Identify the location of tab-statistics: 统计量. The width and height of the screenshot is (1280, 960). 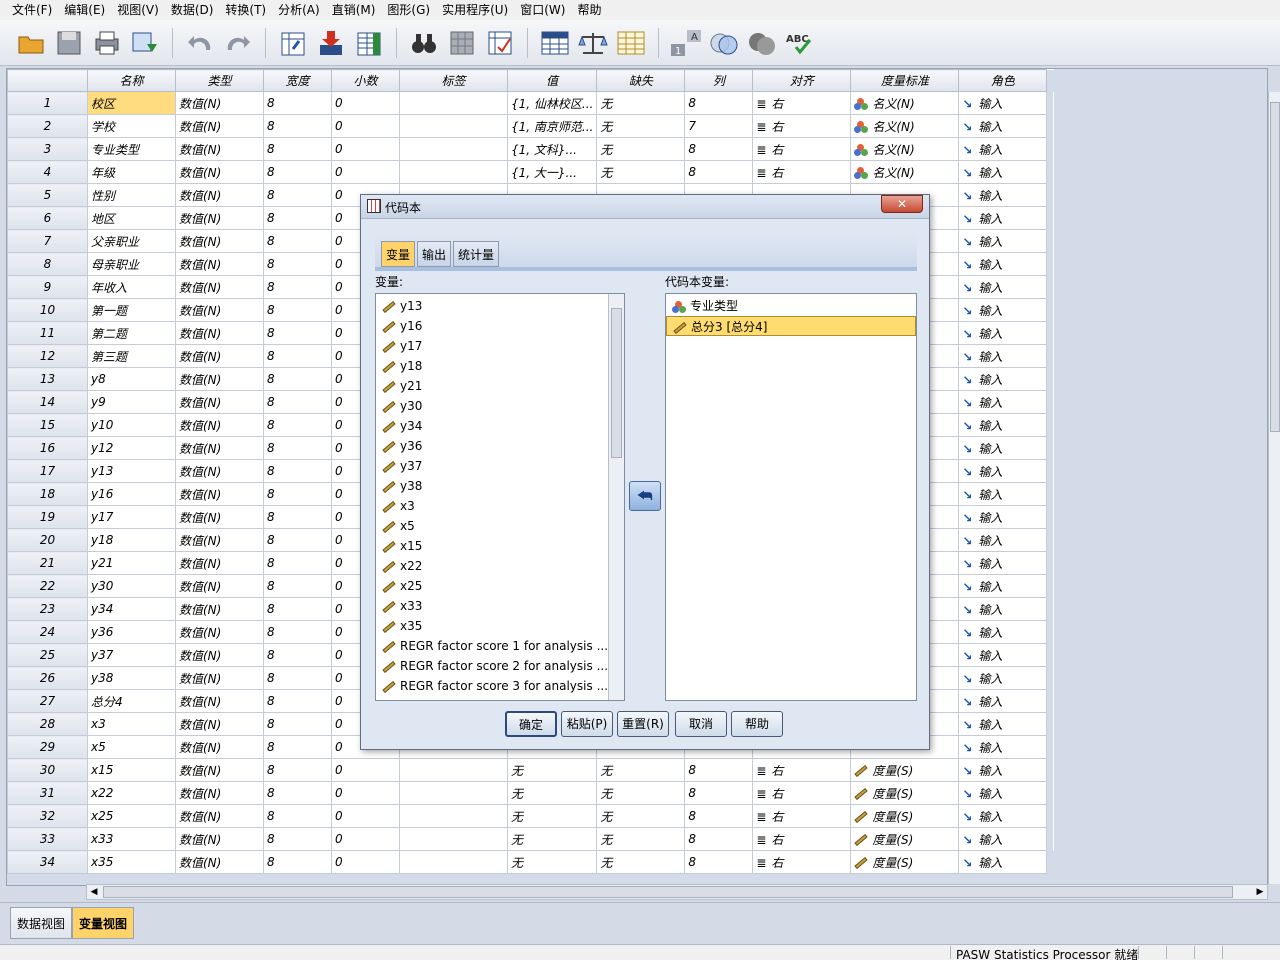
(476, 254).